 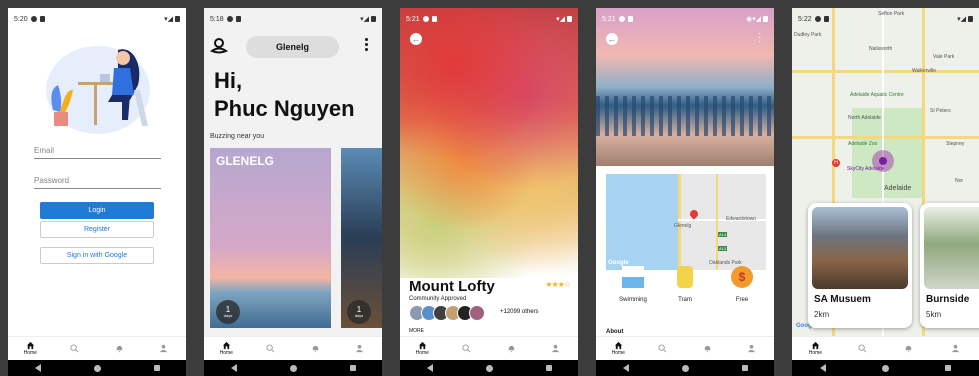 What do you see at coordinates (683, 226) in the screenshot?
I see `map-label-glenelg: Glenelg` at bounding box center [683, 226].